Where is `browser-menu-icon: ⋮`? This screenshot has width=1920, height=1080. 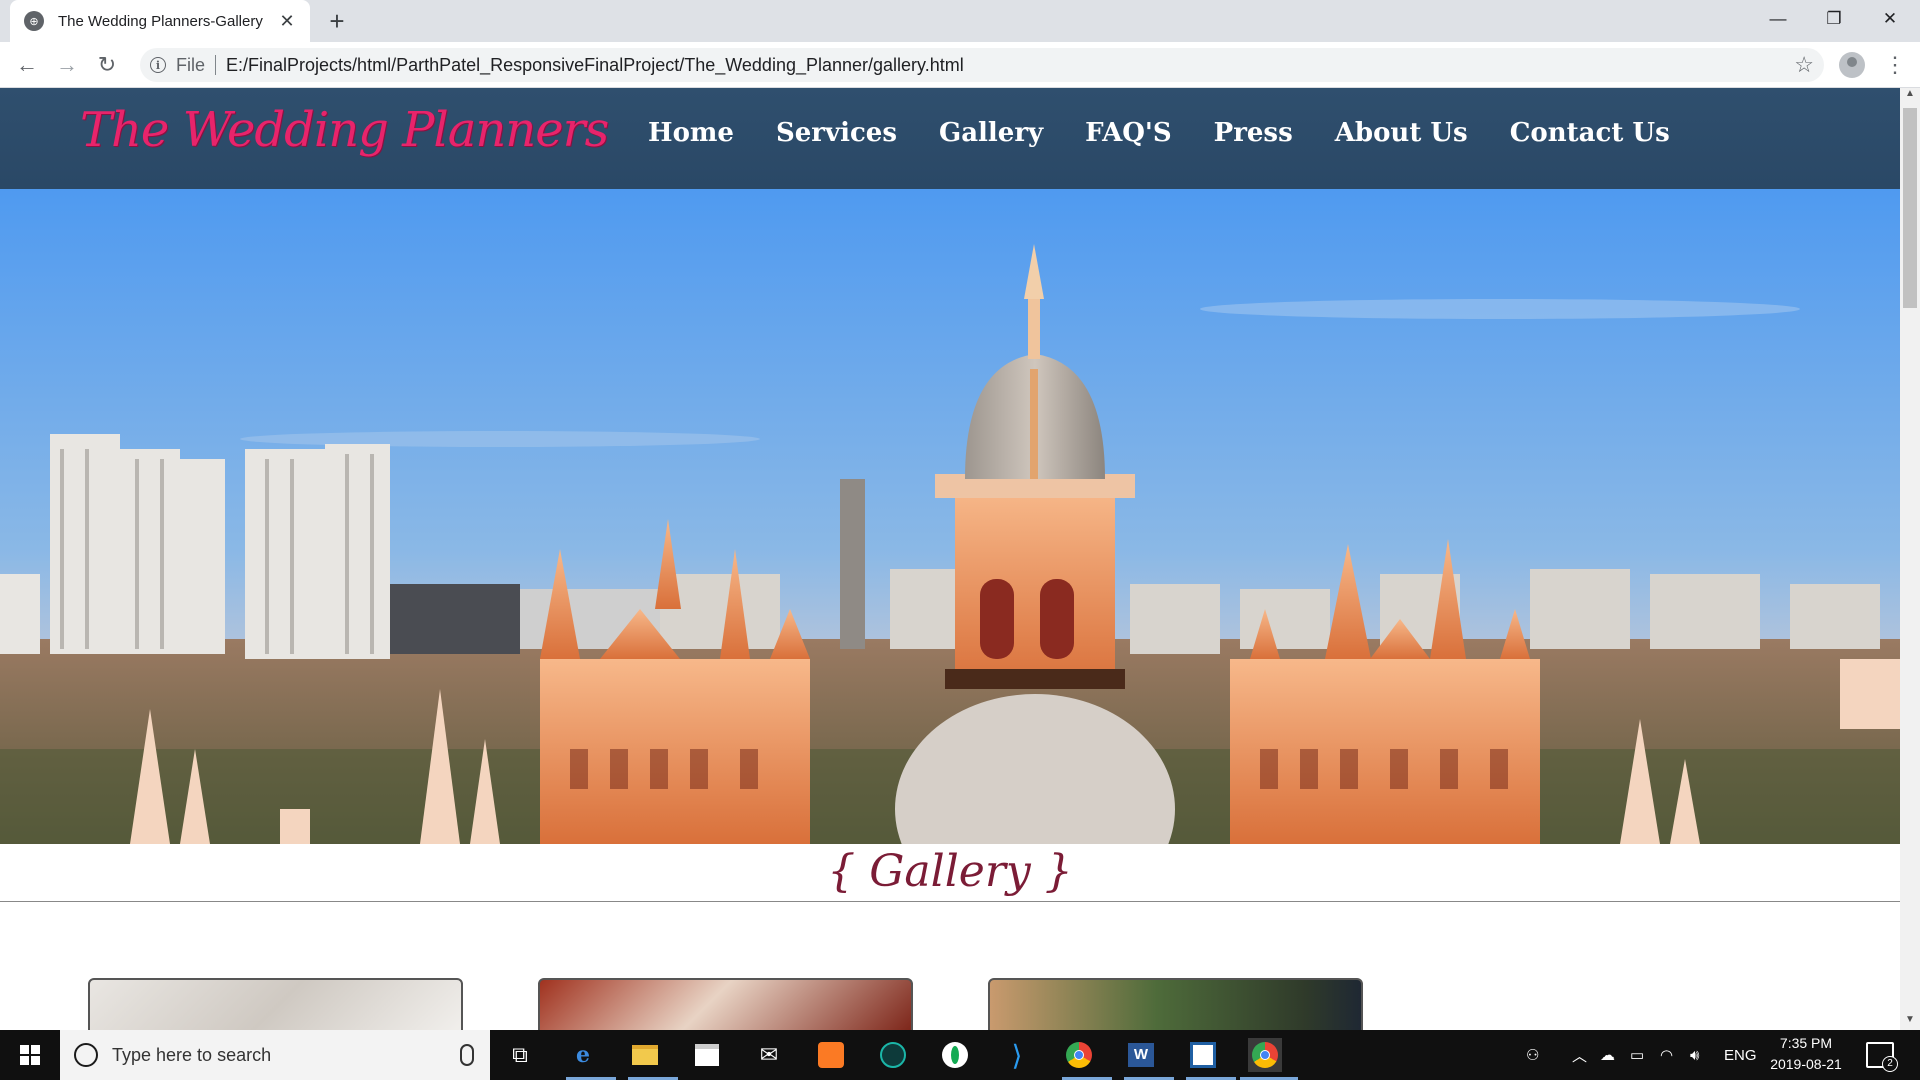 browser-menu-icon: ⋮ is located at coordinates (1895, 65).